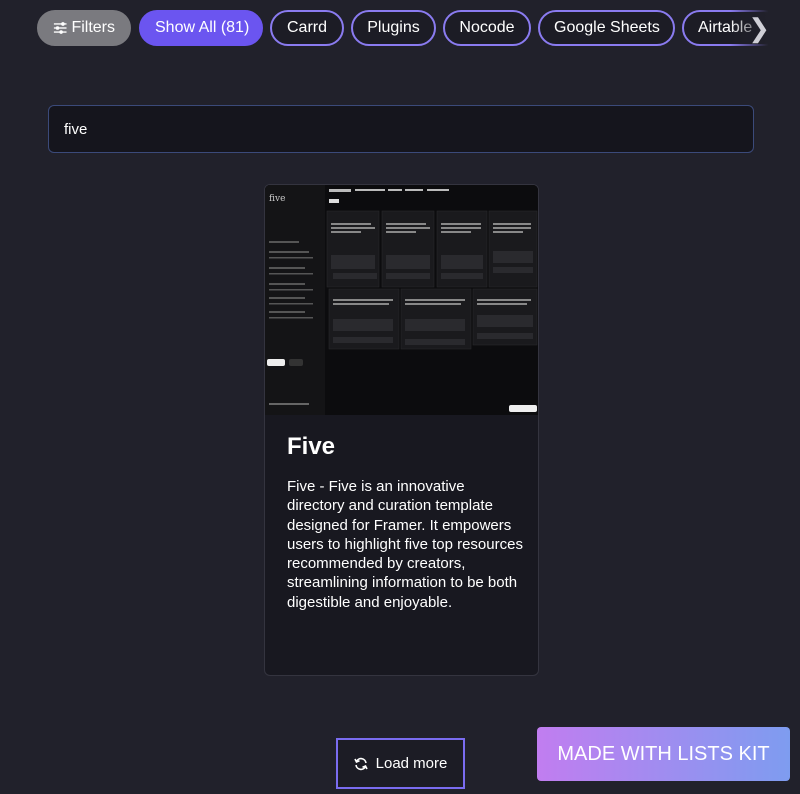  I want to click on chip-show-all: Show All (81), so click(201, 28).